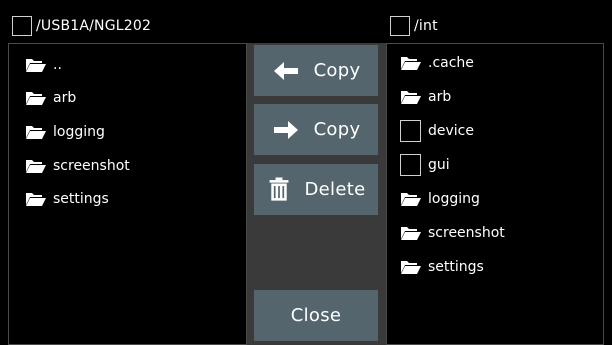  Describe the element at coordinates (285, 70) in the screenshot. I see `arrow-left-icon` at that location.